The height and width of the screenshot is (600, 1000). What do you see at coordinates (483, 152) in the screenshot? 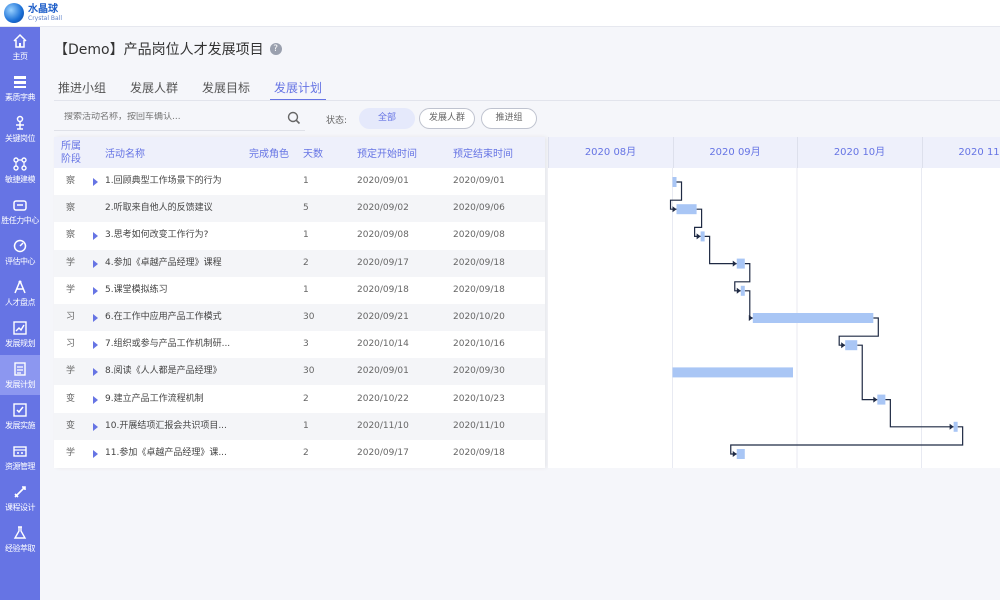
I see `col-end: 预定结束时间` at bounding box center [483, 152].